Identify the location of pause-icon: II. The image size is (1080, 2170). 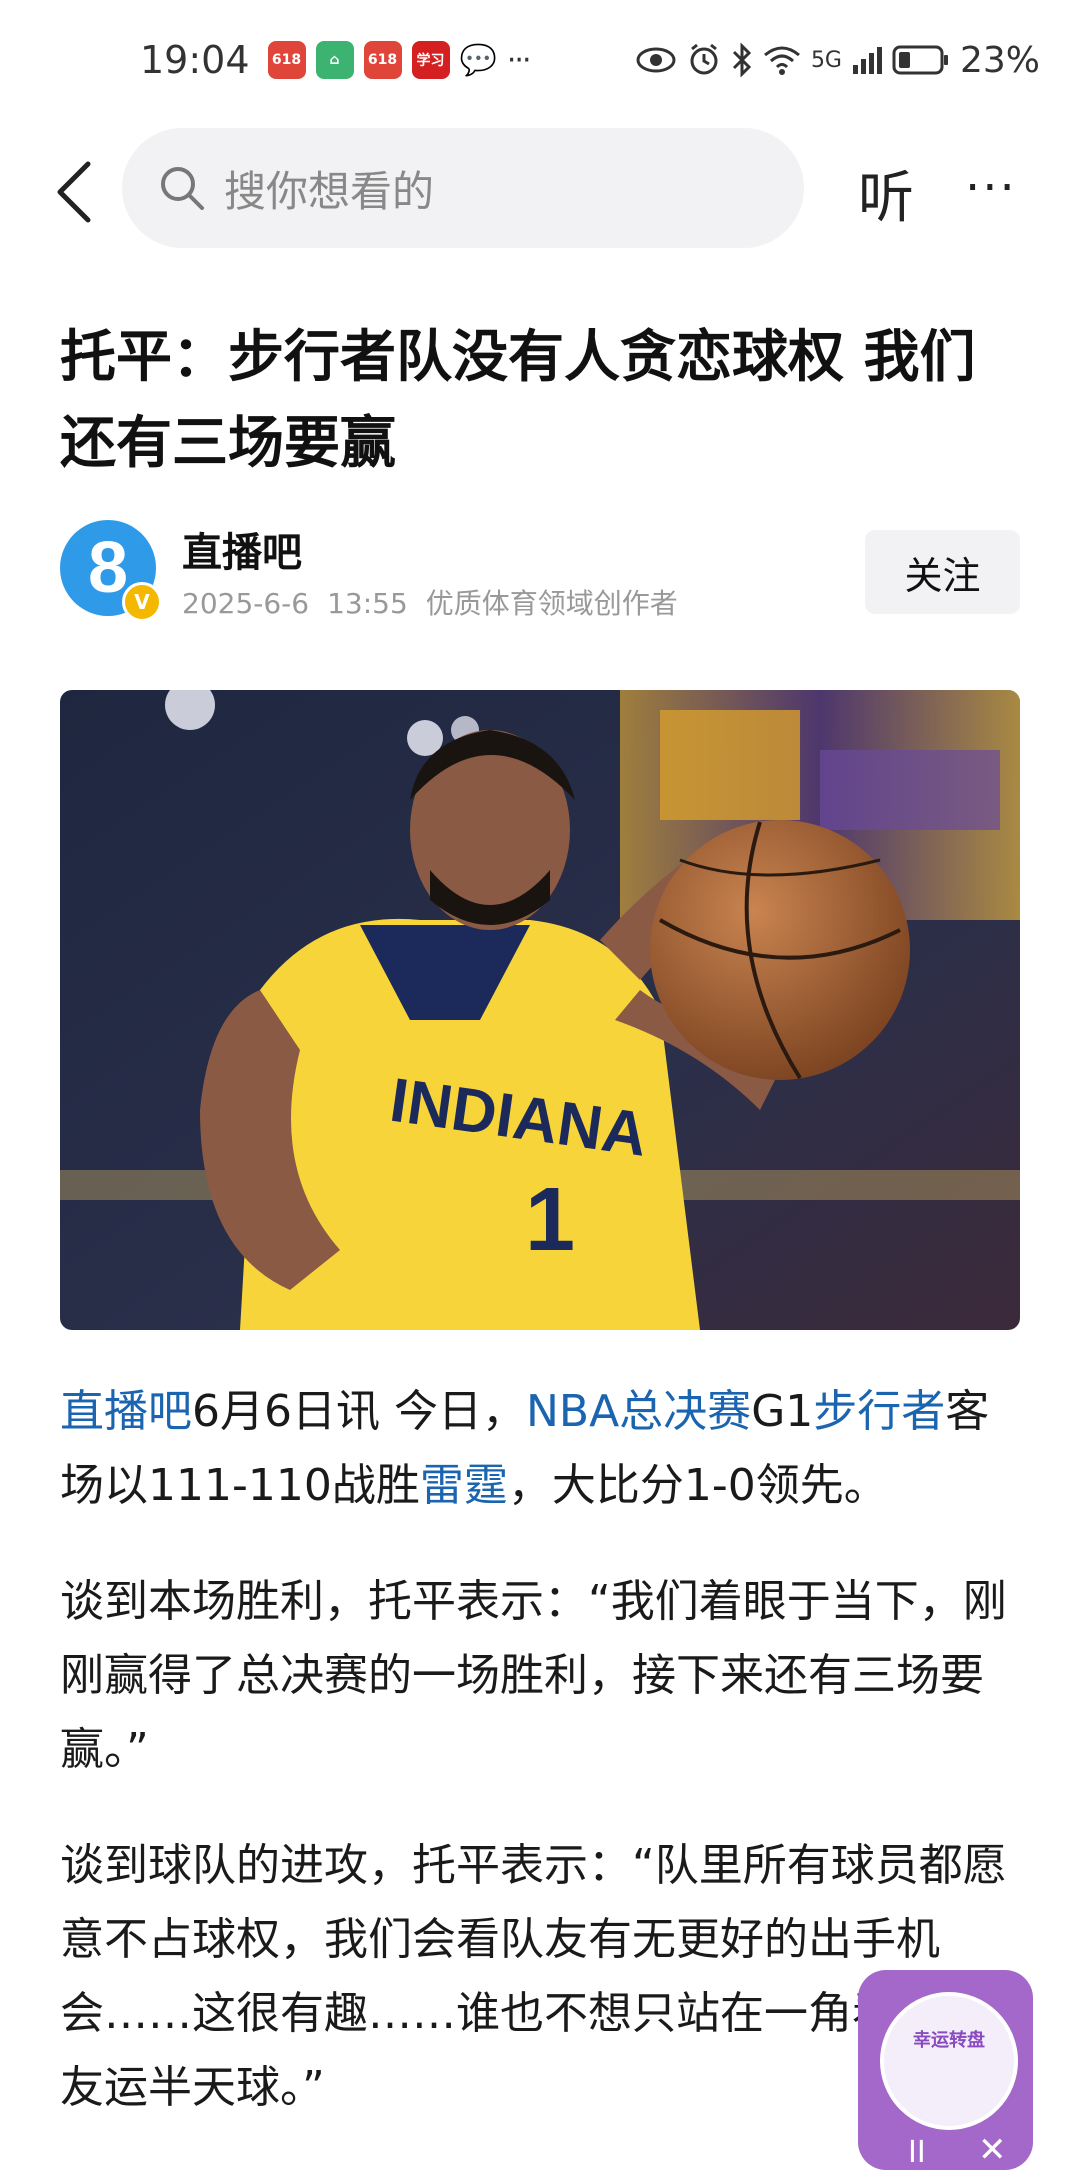
(917, 2152).